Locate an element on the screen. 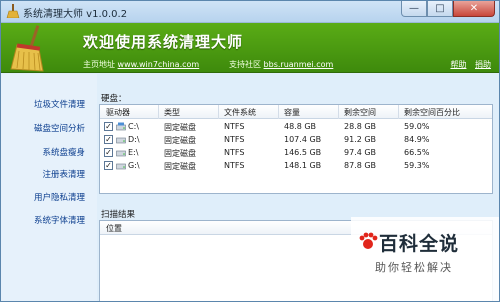 The width and height of the screenshot is (500, 302). homepage-label: 主页地址 is located at coordinates (99, 64).